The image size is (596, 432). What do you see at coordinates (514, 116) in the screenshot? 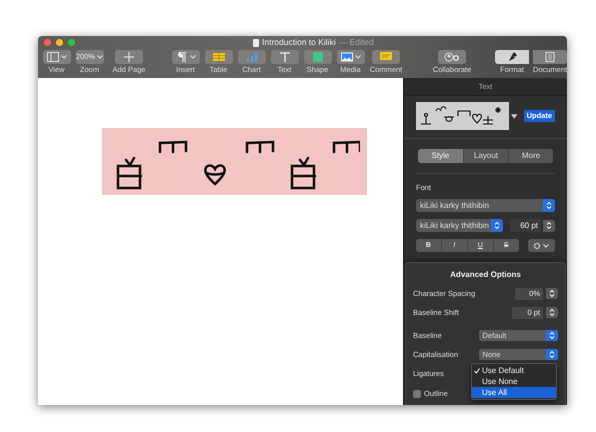
I see `dropdown-triangle-icon` at bounding box center [514, 116].